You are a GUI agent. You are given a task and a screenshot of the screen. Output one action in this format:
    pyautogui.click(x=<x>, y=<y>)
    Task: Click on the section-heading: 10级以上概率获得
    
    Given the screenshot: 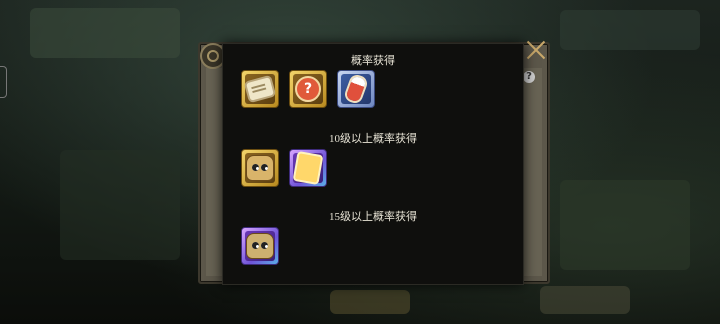 What is the action you would take?
    pyautogui.click(x=373, y=139)
    